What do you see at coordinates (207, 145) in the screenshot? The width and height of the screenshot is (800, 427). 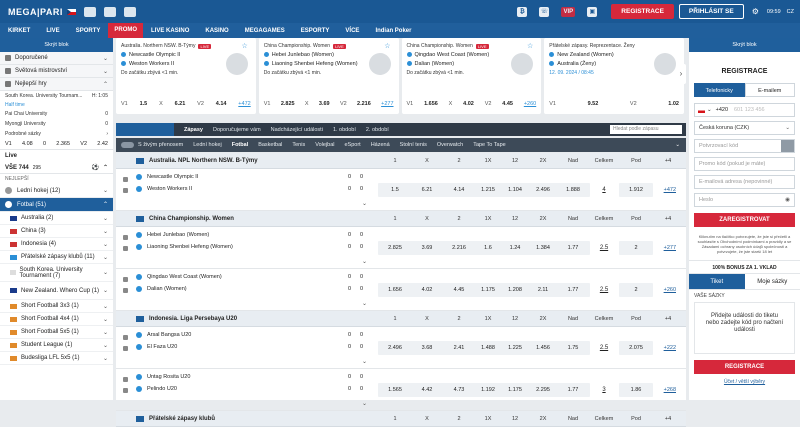 I see `filter-ice-hockey: Lední hokej` at bounding box center [207, 145].